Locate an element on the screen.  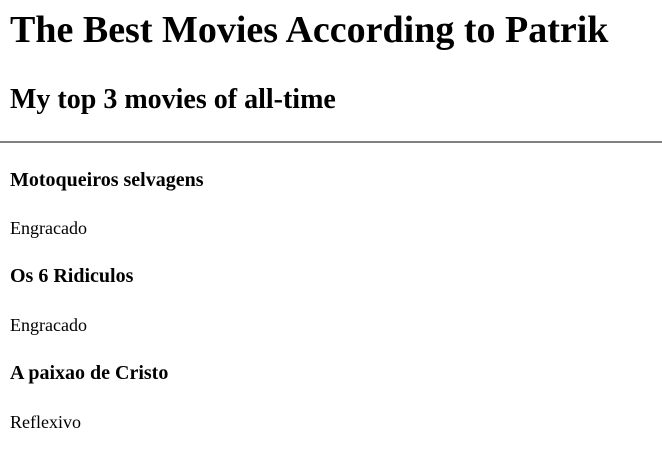
movie-description: Reflexivo is located at coordinates (45, 422).